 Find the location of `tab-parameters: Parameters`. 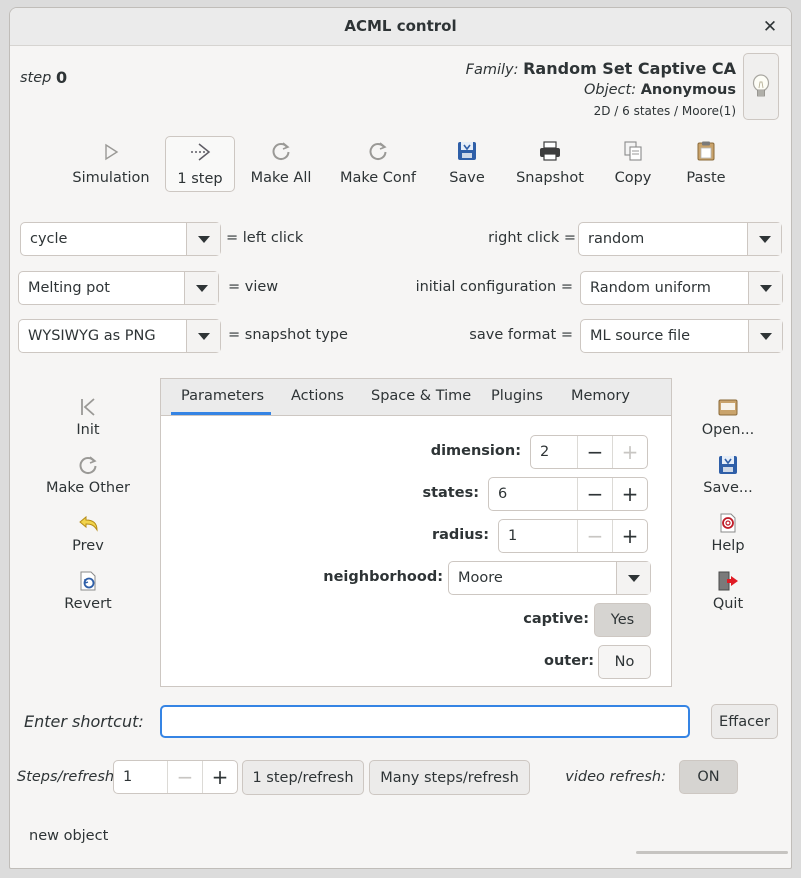

tab-parameters: Parameters is located at coordinates (222, 396).